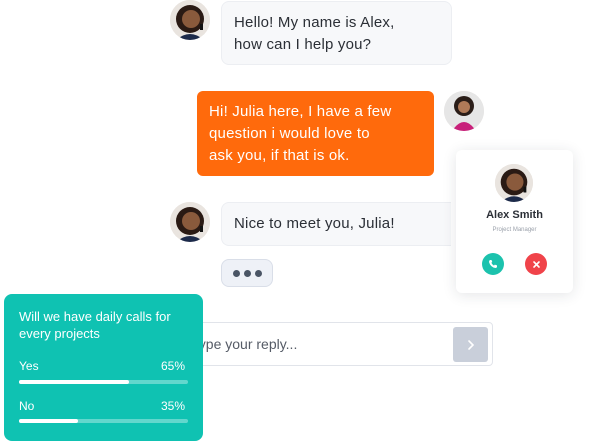  I want to click on avatar-alex-2-image, so click(190, 222).